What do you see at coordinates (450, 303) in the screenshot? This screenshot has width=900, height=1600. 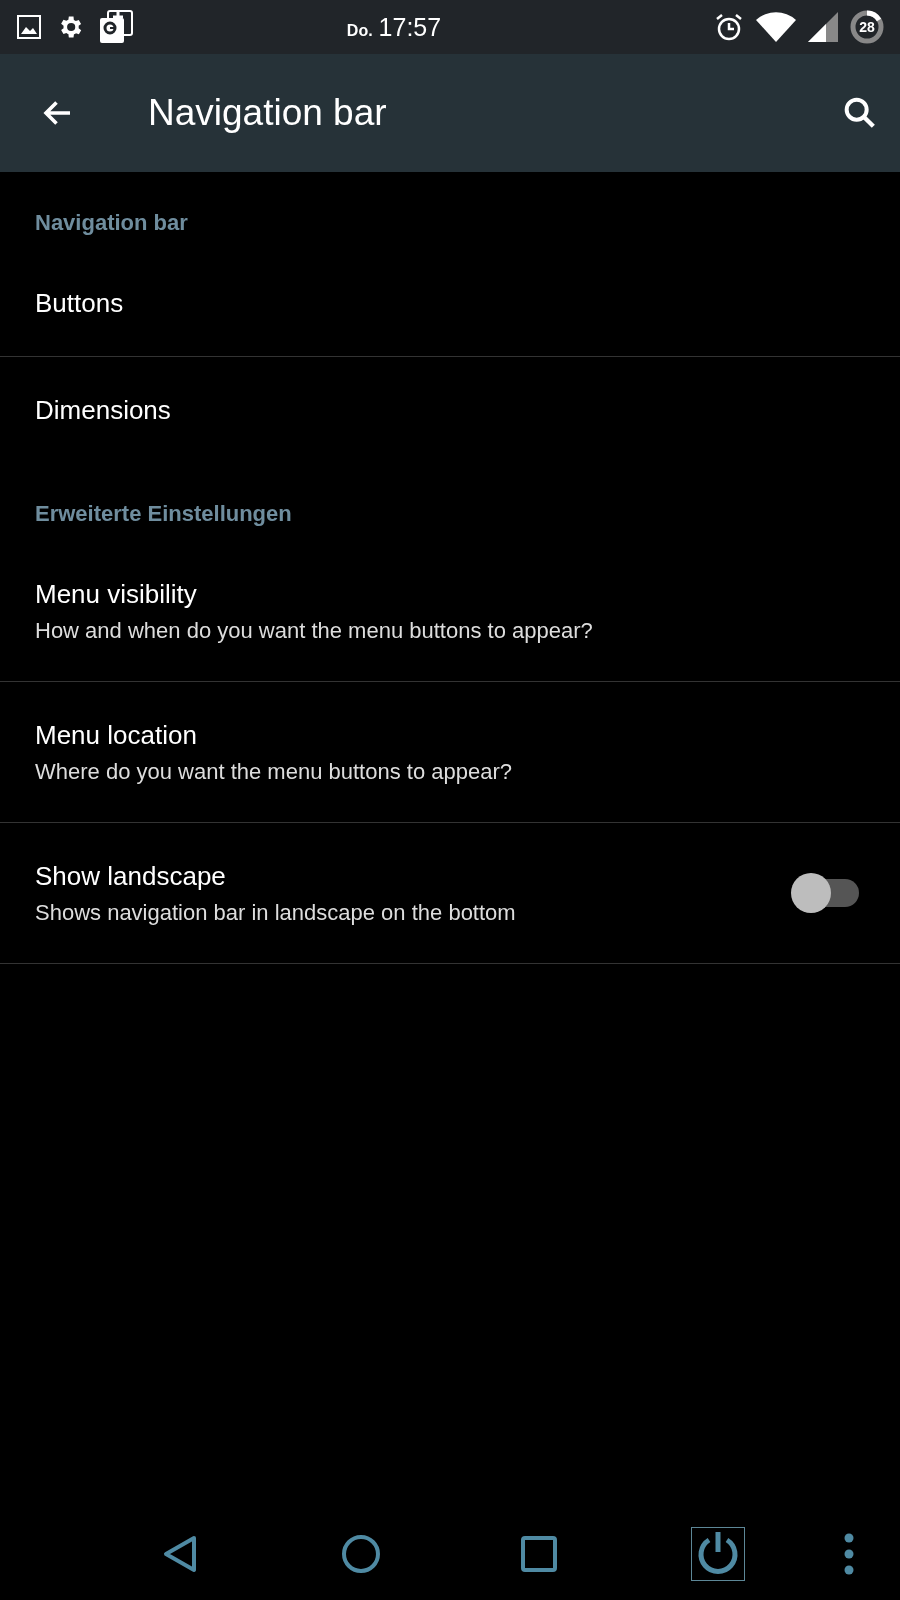 I see `preference-item: Buttons` at bounding box center [450, 303].